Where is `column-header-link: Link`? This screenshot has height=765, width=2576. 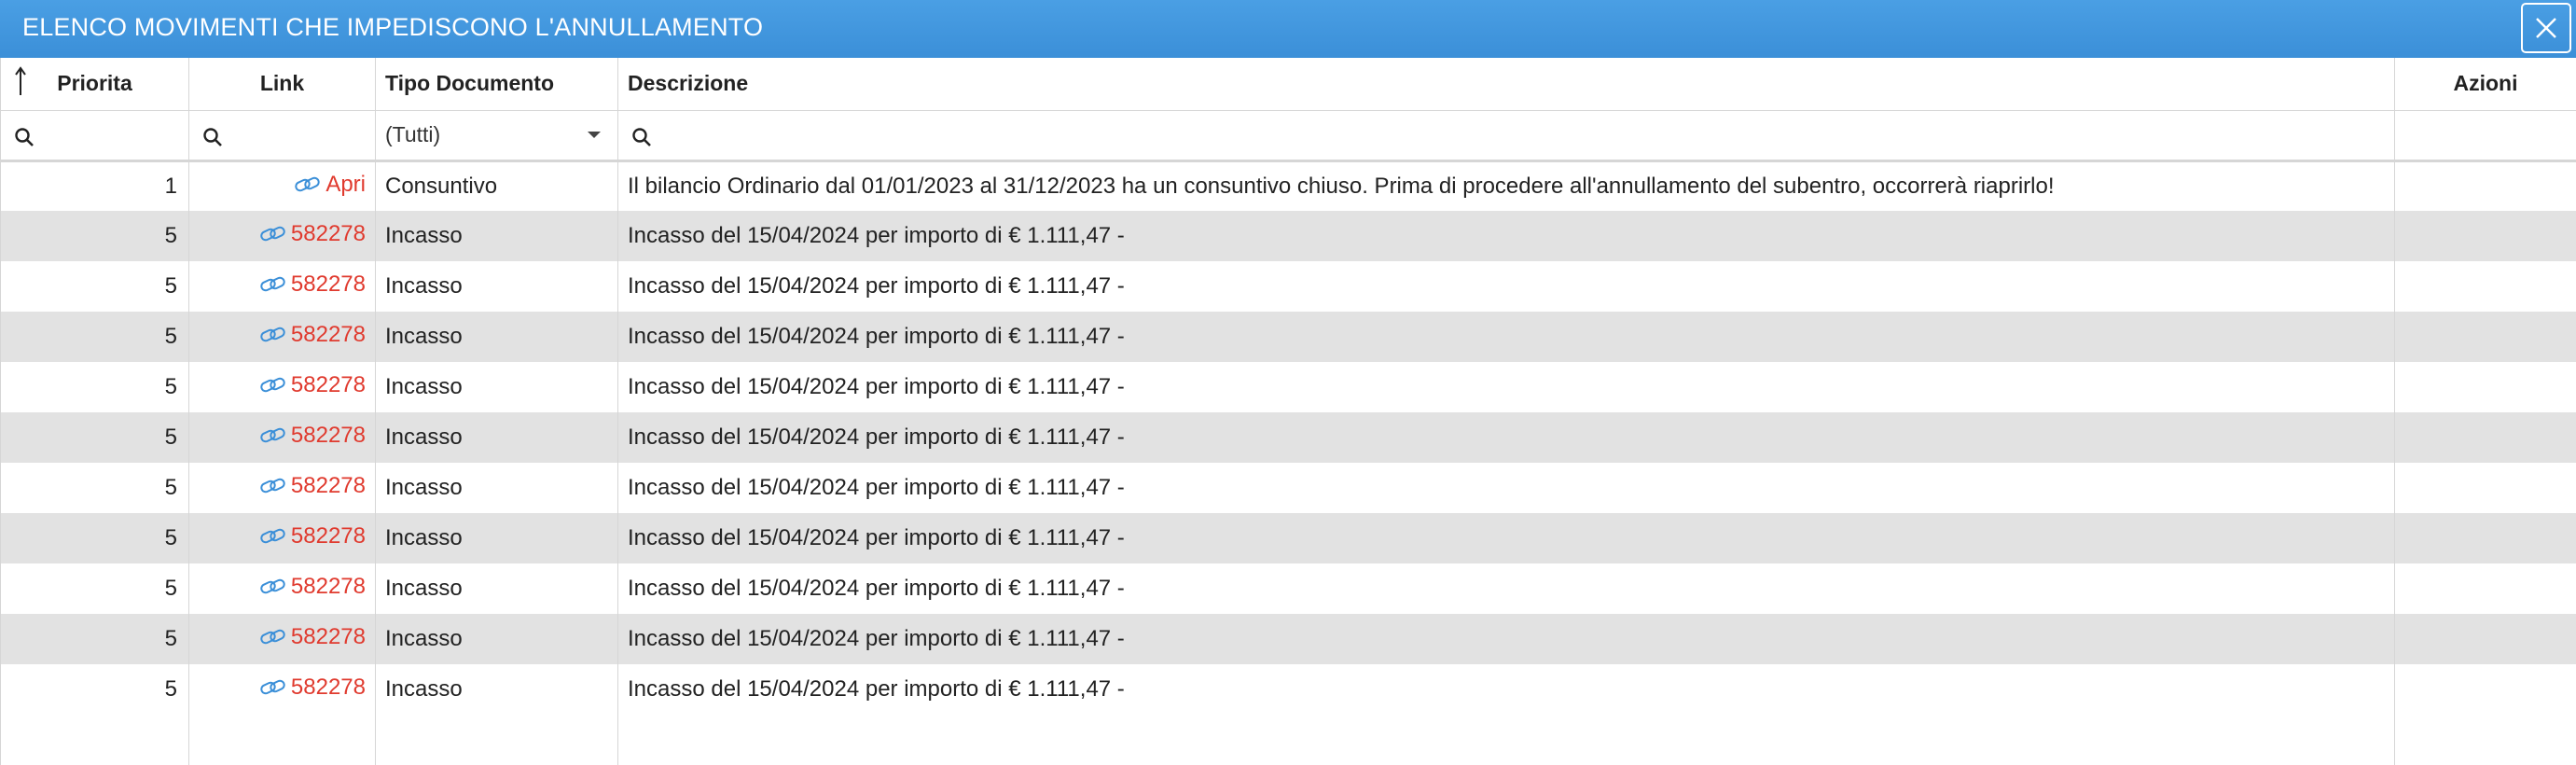 column-header-link: Link is located at coordinates (282, 84).